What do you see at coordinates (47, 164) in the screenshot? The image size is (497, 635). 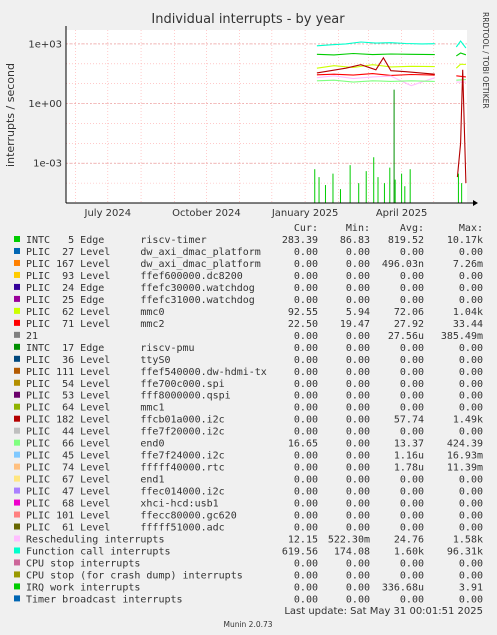 I see `y-tick-label: 1e-03` at bounding box center [47, 164].